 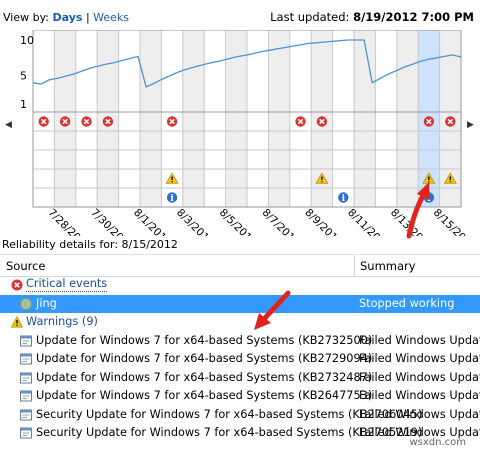 I want to click on y-tick-label: 5, so click(x=23, y=76).